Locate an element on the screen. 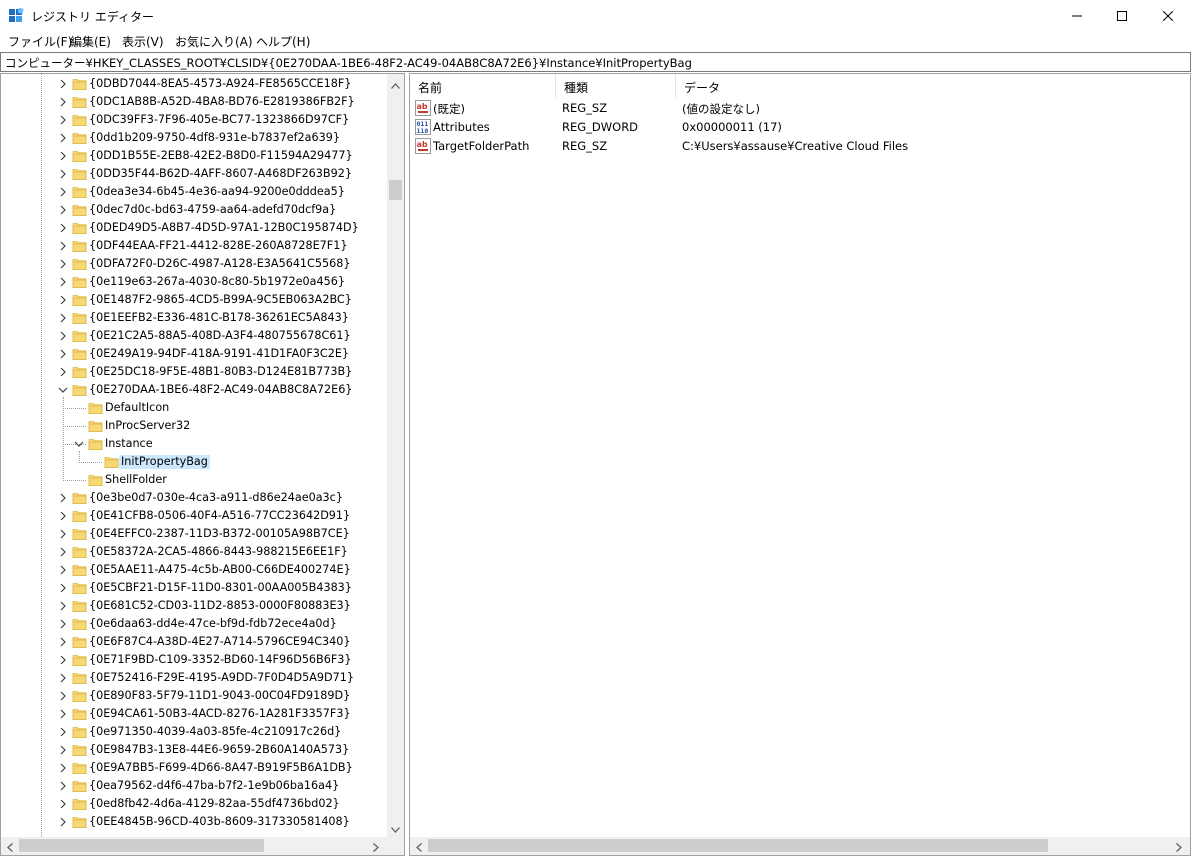 Image resolution: width=1191 pixels, height=856 pixels. tree-item: {0E1EEFB2-E336-481C-B178-36261EC5A843} is located at coordinates (194, 318).